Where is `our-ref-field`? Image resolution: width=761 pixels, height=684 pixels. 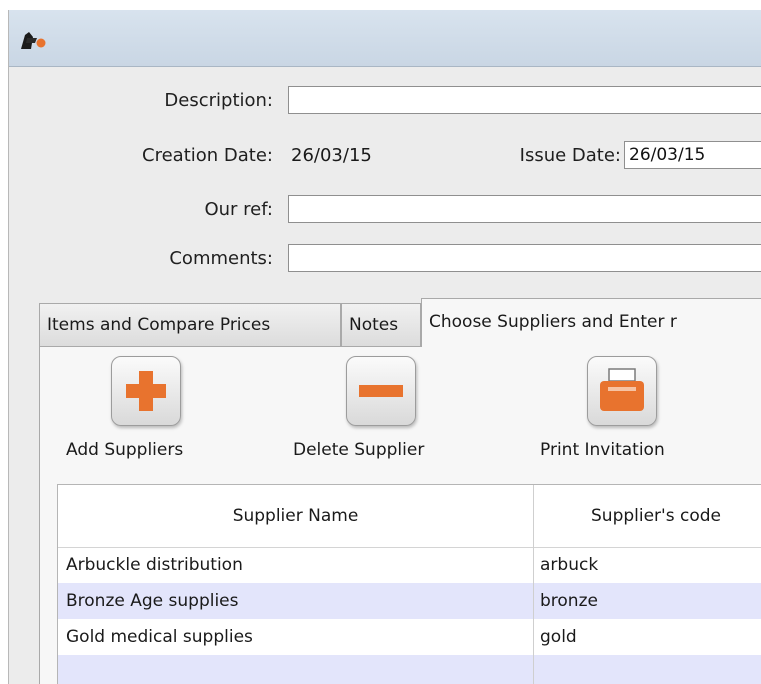 our-ref-field is located at coordinates (524, 209).